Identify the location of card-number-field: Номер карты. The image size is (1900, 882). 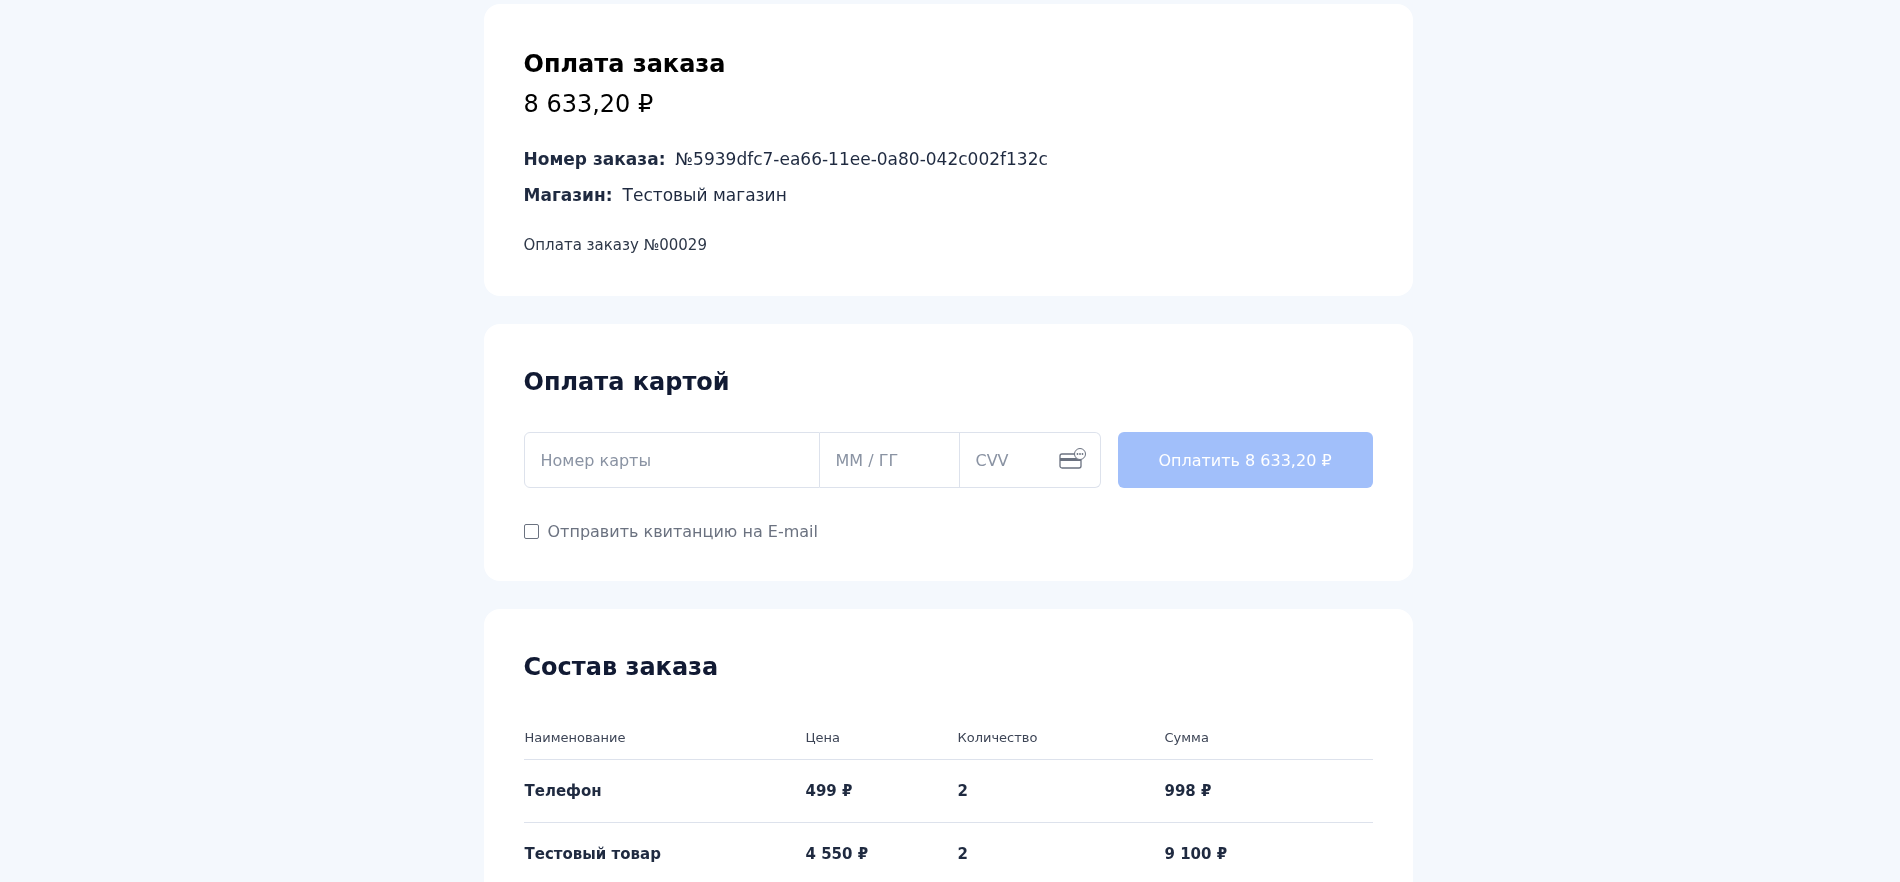
(671, 460).